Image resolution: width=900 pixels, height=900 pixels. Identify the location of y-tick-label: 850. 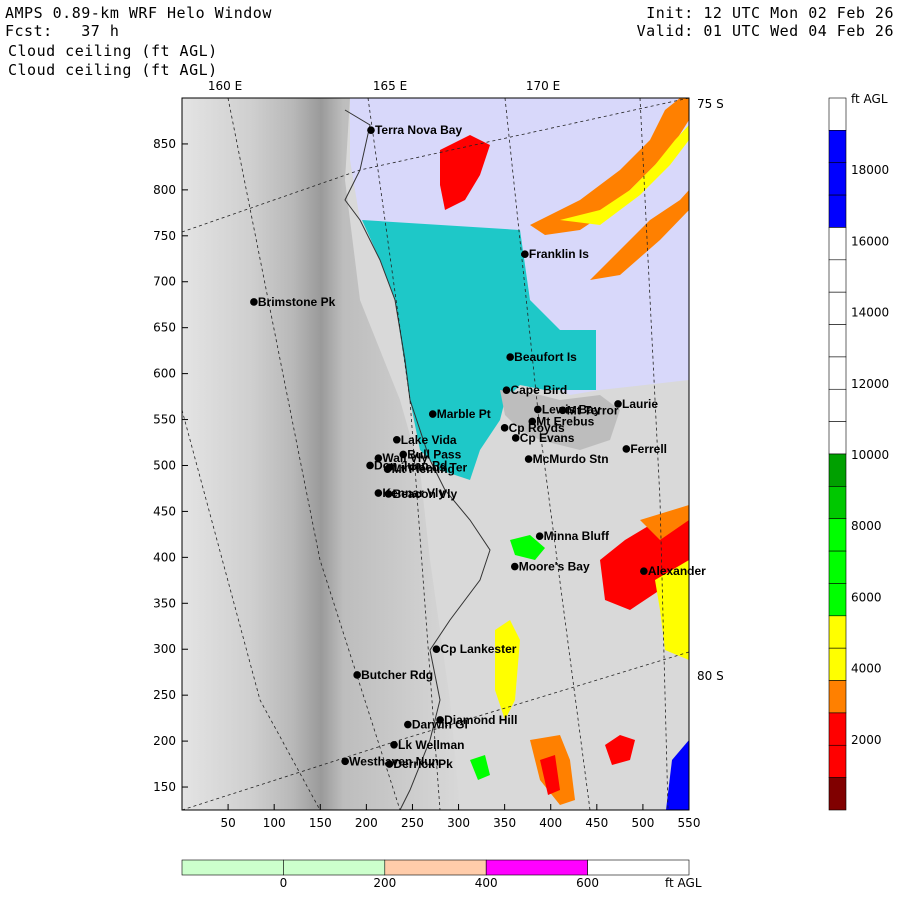
(164, 144).